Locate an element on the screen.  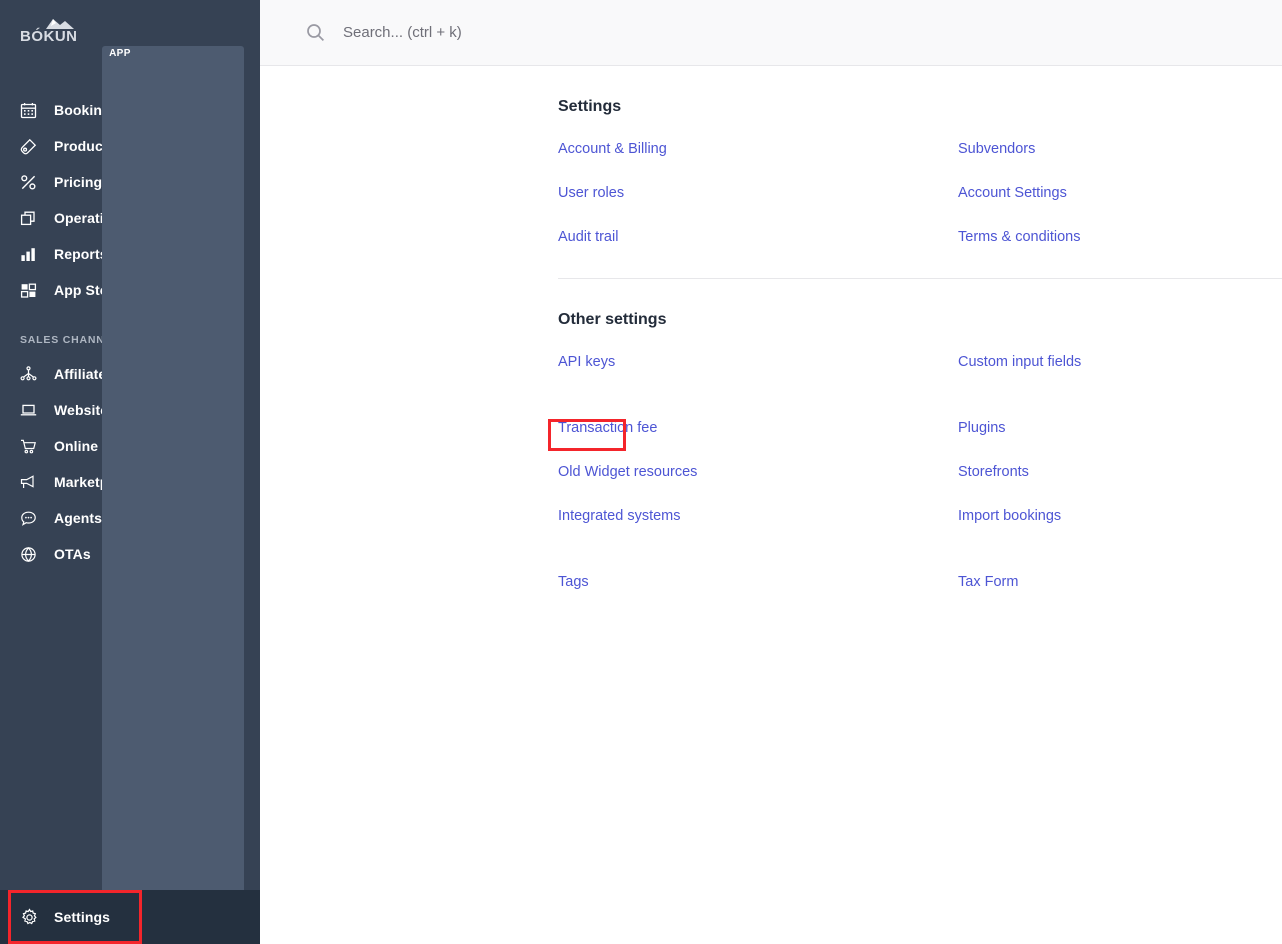
tag-icon is located at coordinates (33, 146).